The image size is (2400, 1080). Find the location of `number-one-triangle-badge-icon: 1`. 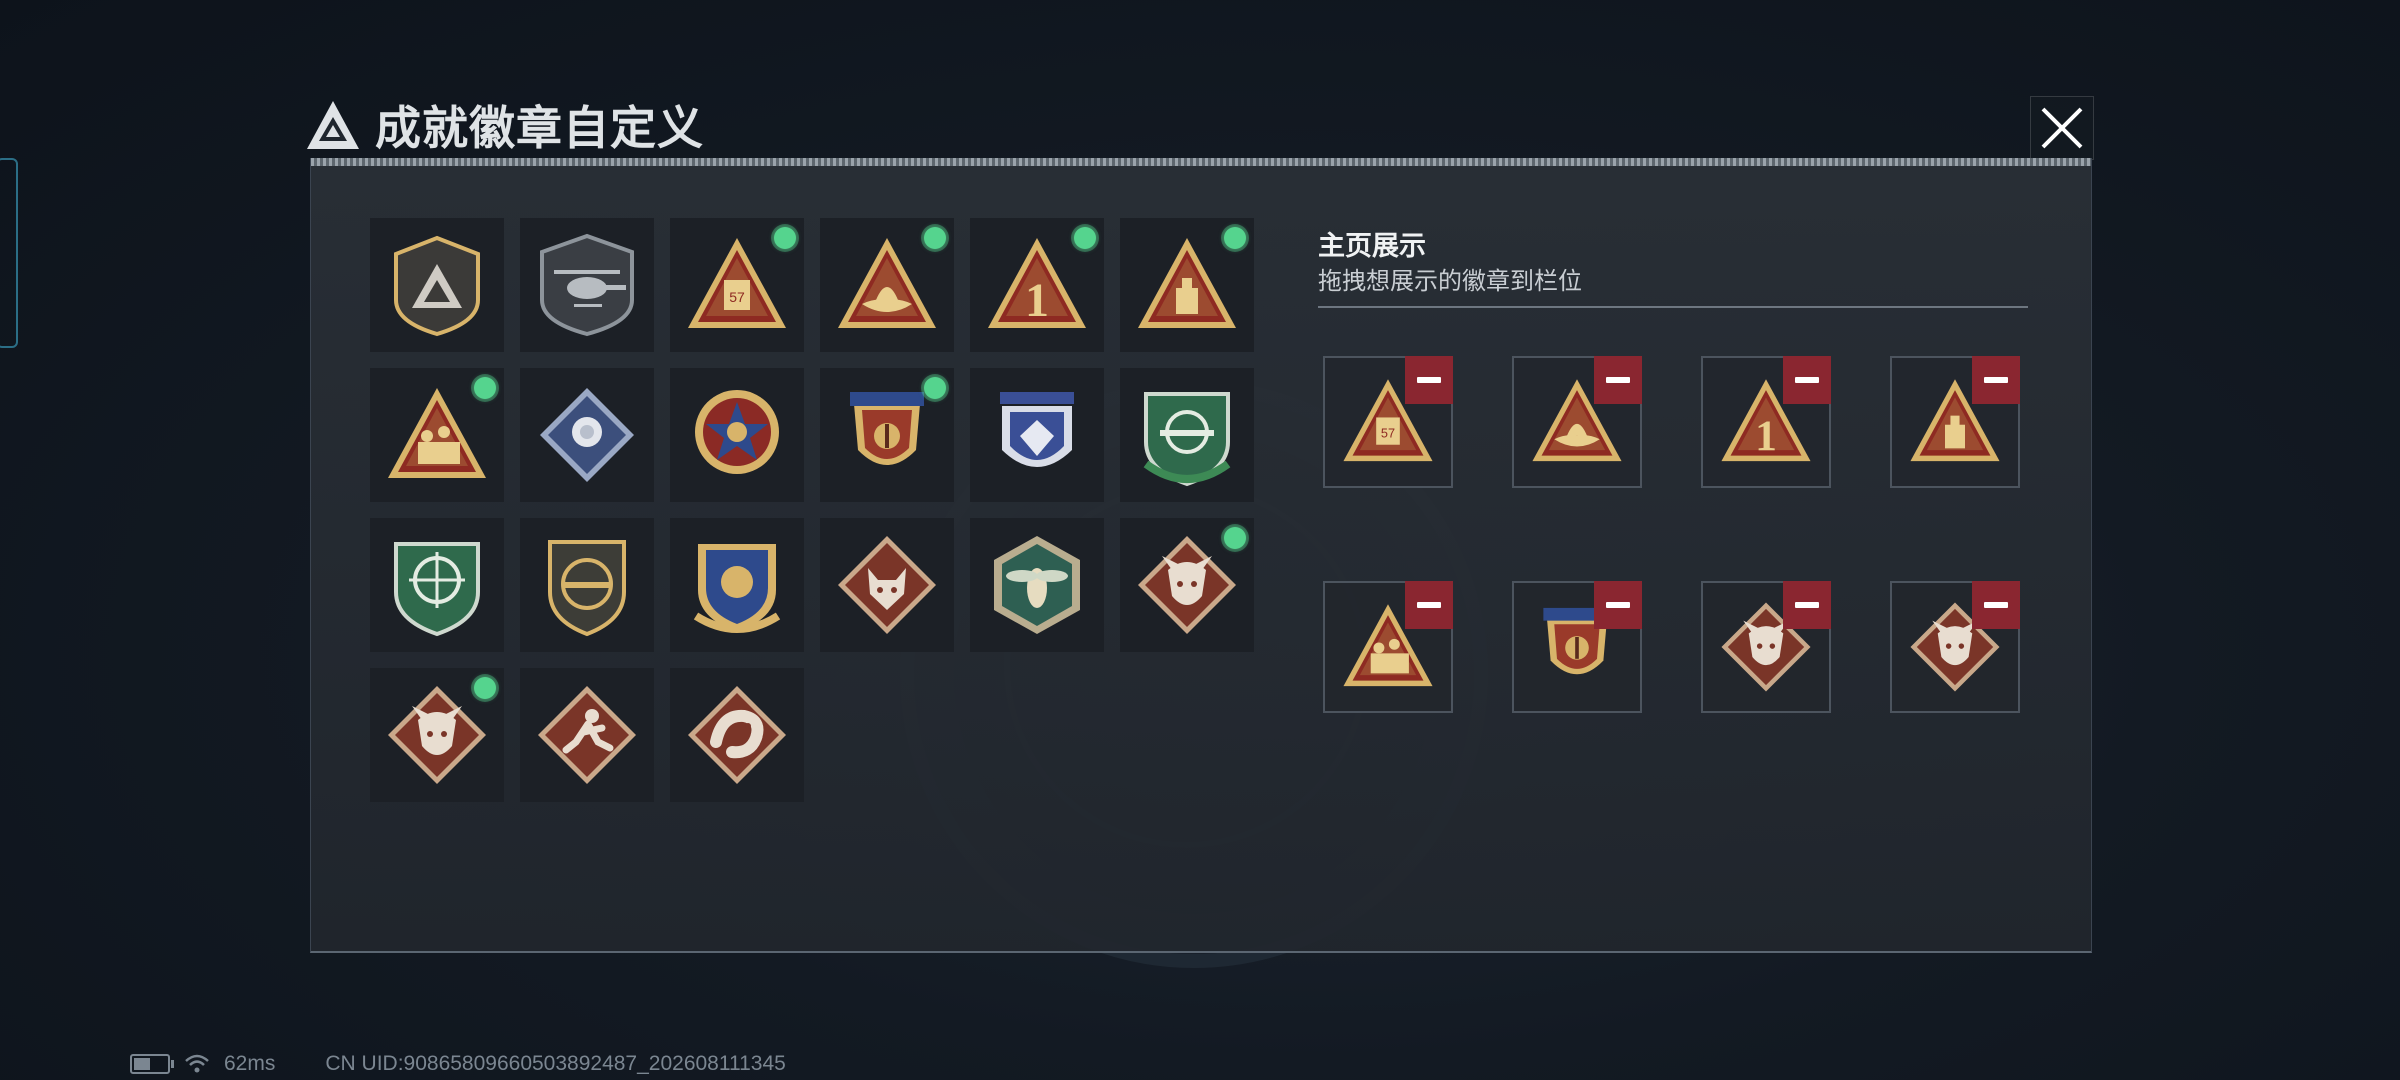

number-one-triangle-badge-icon: 1 is located at coordinates (1037, 283).